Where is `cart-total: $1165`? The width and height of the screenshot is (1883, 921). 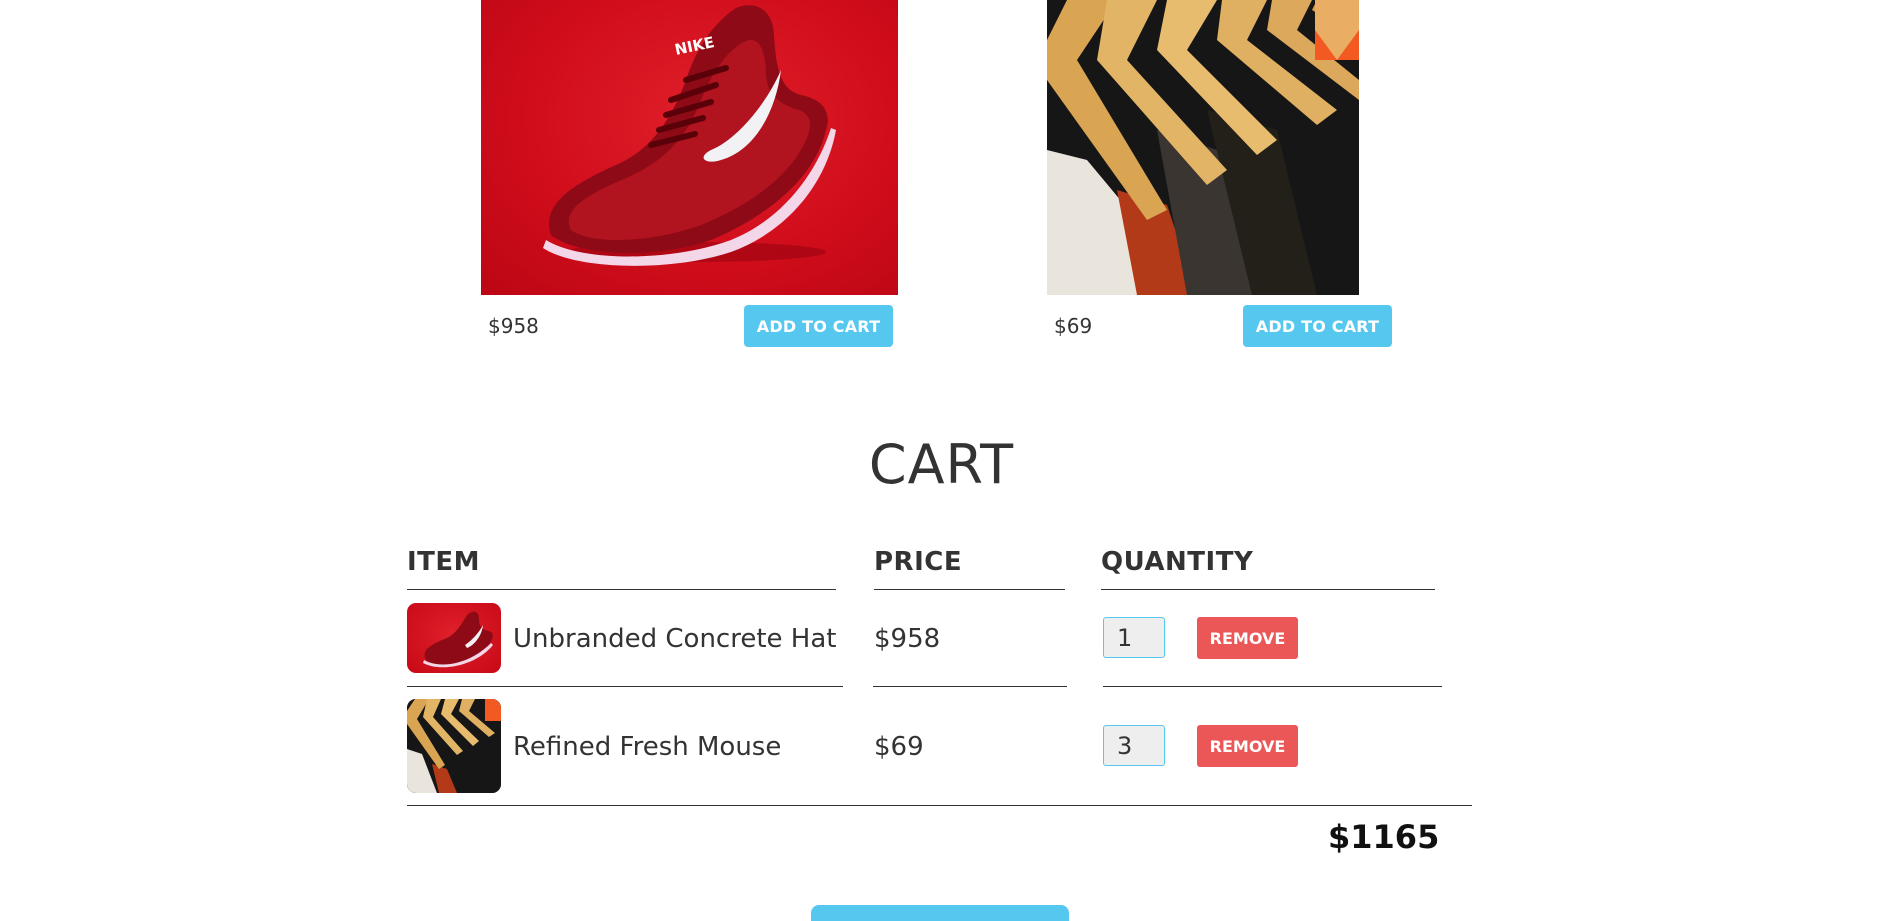 cart-total: $1165 is located at coordinates (1384, 837).